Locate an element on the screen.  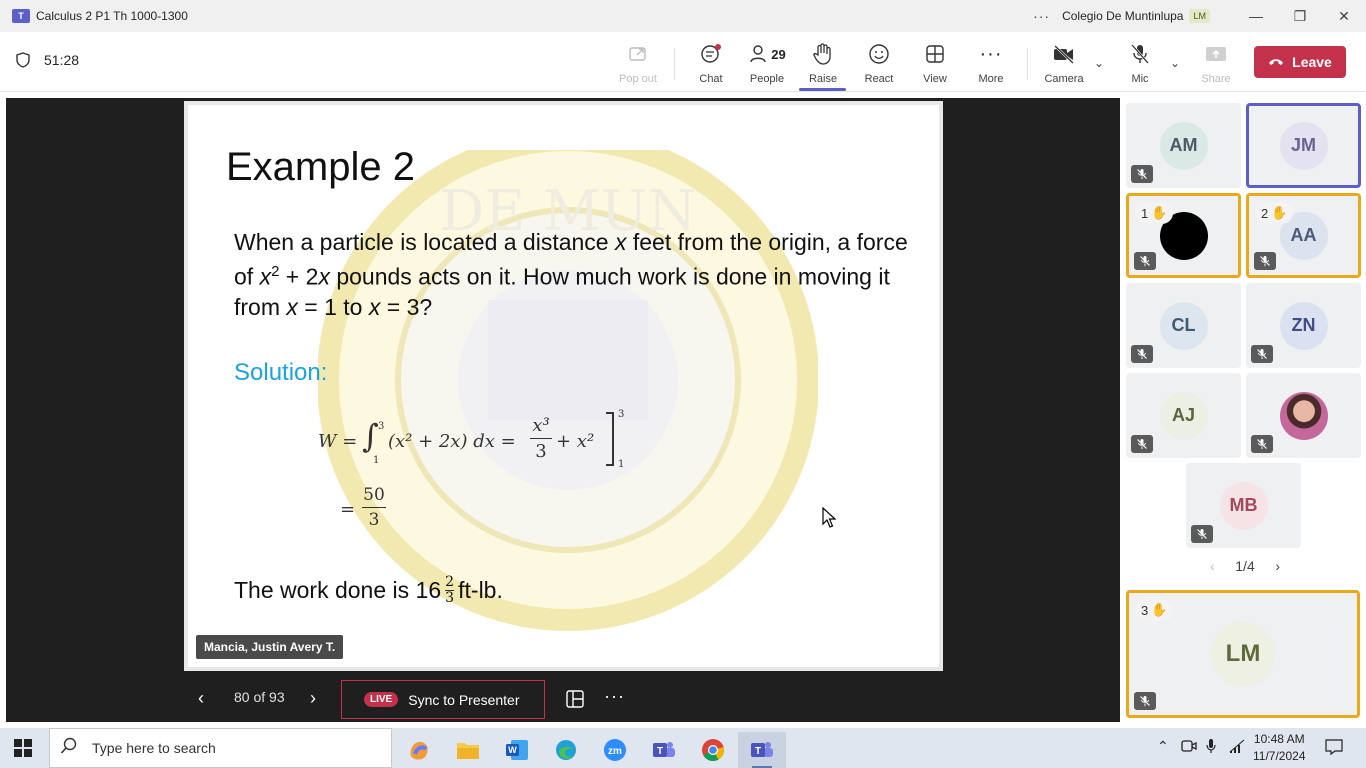
edge-icon is located at coordinates (566, 750).